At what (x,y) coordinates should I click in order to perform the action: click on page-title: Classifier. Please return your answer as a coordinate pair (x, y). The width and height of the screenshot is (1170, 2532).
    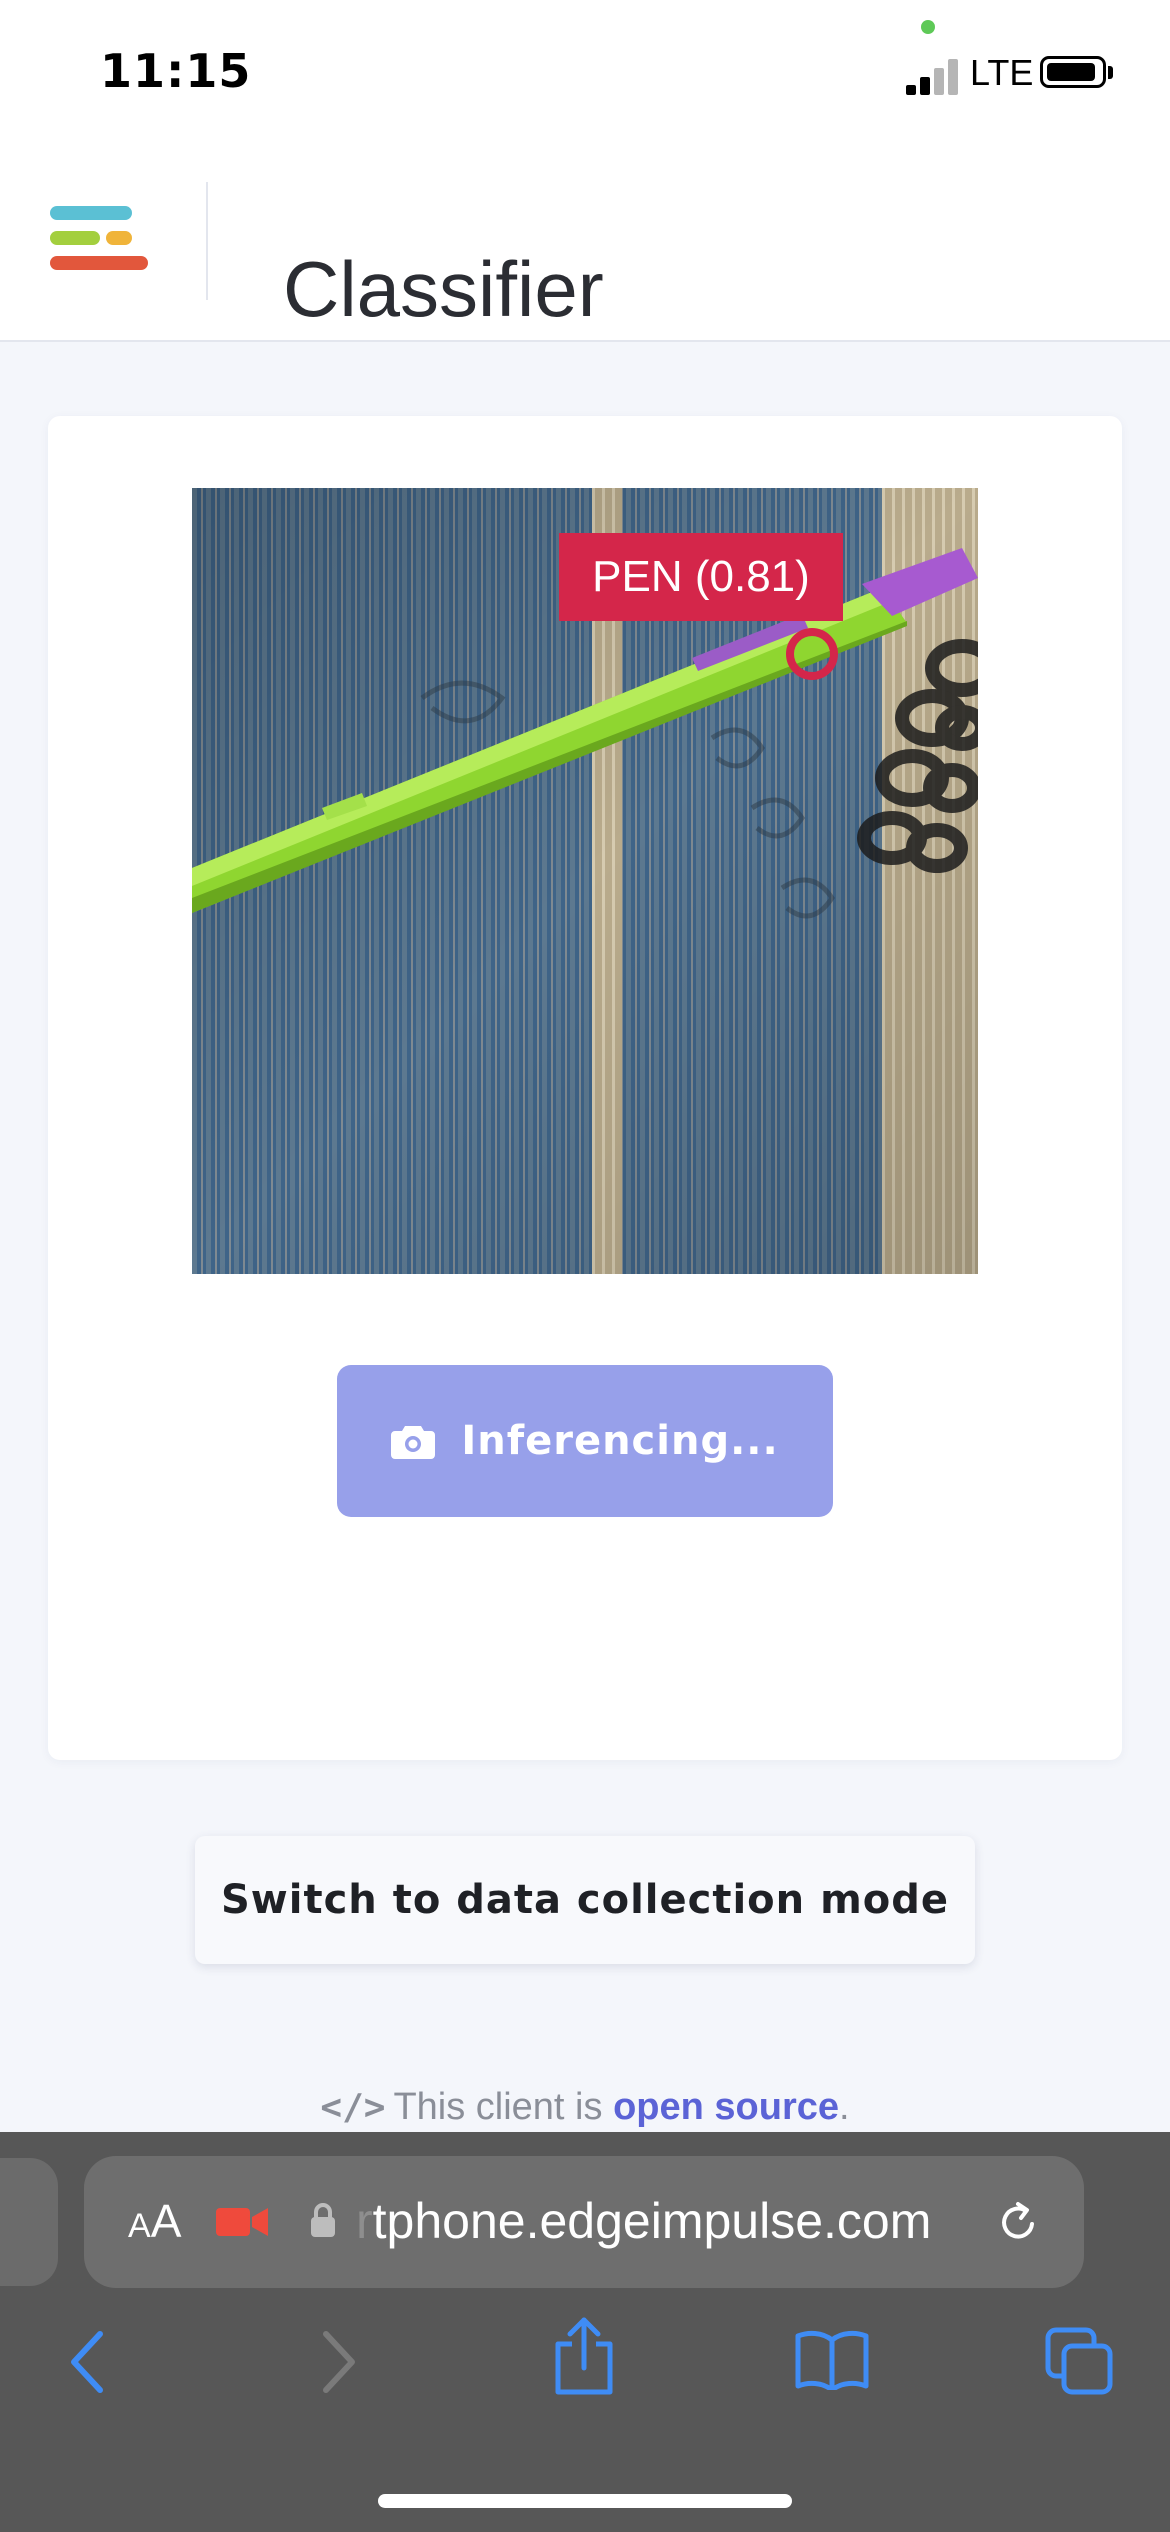
    Looking at the image, I should click on (443, 289).